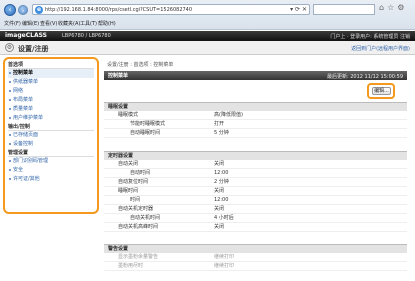  What do you see at coordinates (51, 118) in the screenshot?
I see `sidebar-item-user-maintenance: 用户维护菜单` at bounding box center [51, 118].